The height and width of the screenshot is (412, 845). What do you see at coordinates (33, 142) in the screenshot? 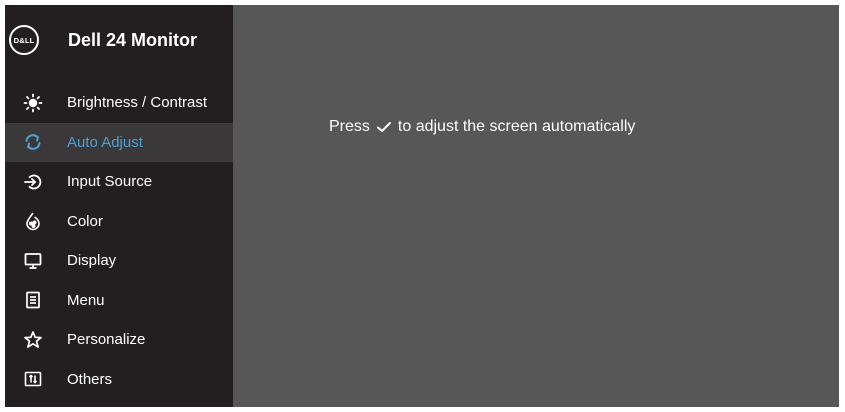
I see `auto-adjust-icon` at bounding box center [33, 142].